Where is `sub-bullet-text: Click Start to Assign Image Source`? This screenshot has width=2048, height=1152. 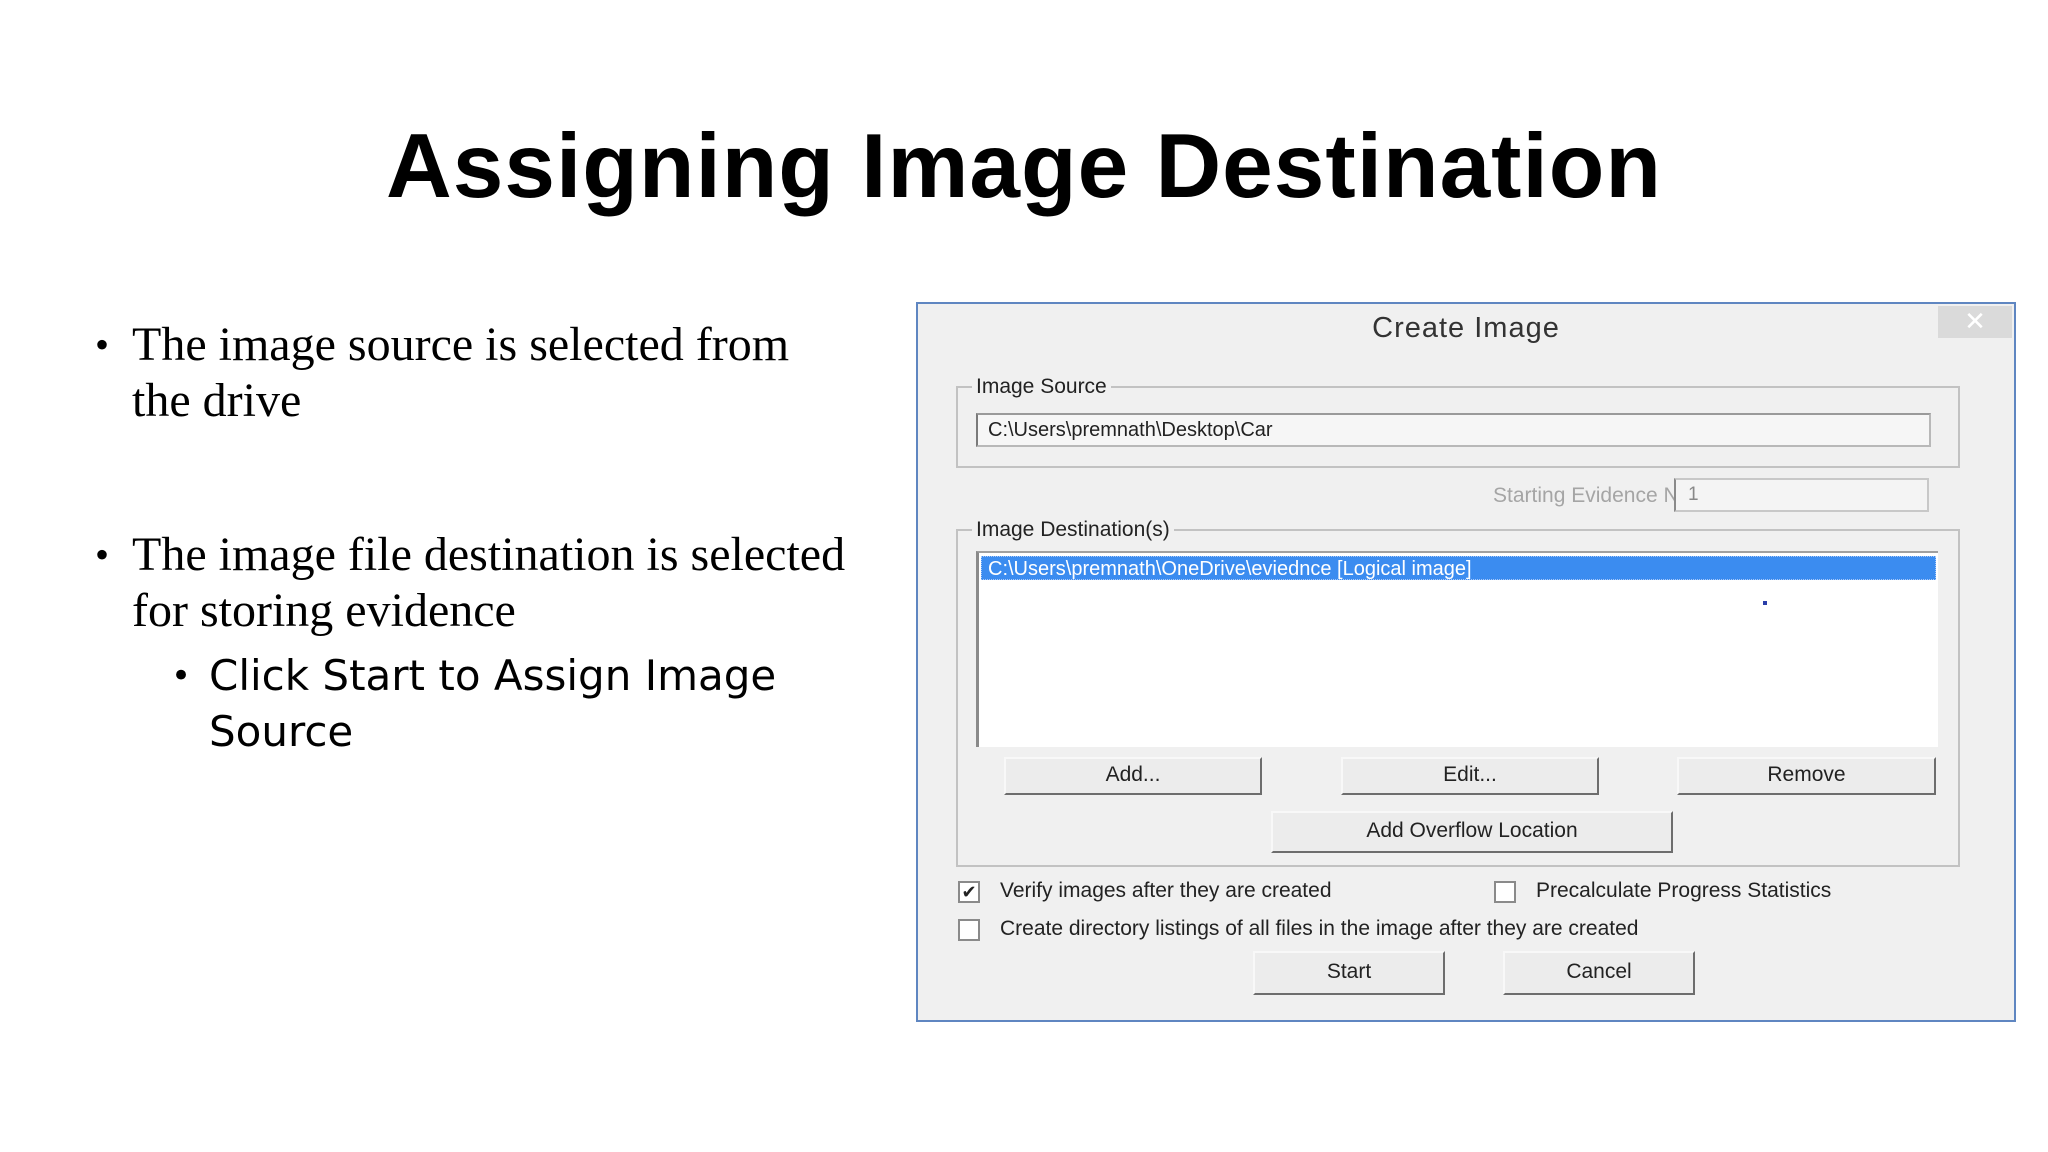 sub-bullet-text: Click Start to Assign Image Source is located at coordinates (493, 703).